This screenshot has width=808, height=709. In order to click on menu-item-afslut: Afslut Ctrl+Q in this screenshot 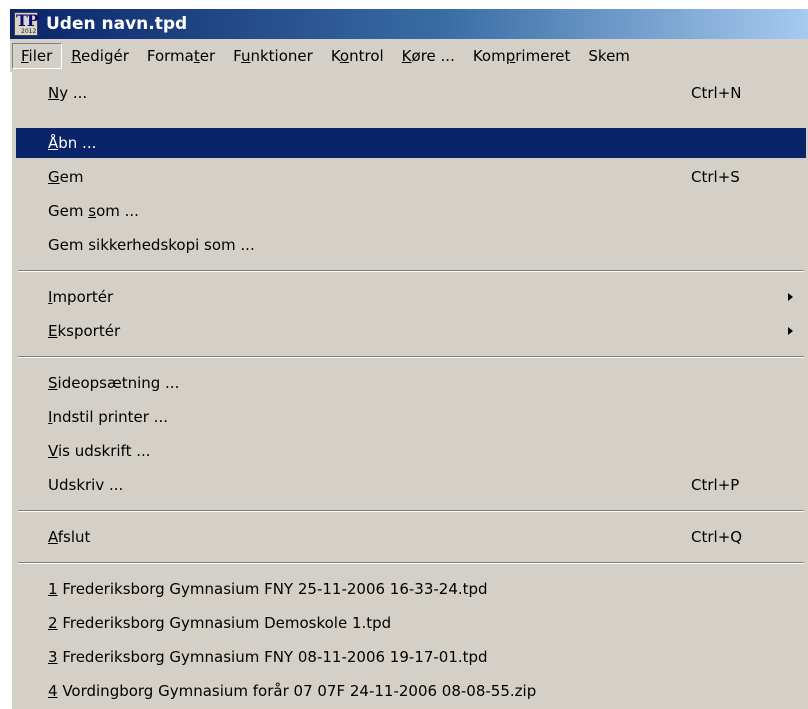, I will do `click(411, 537)`.